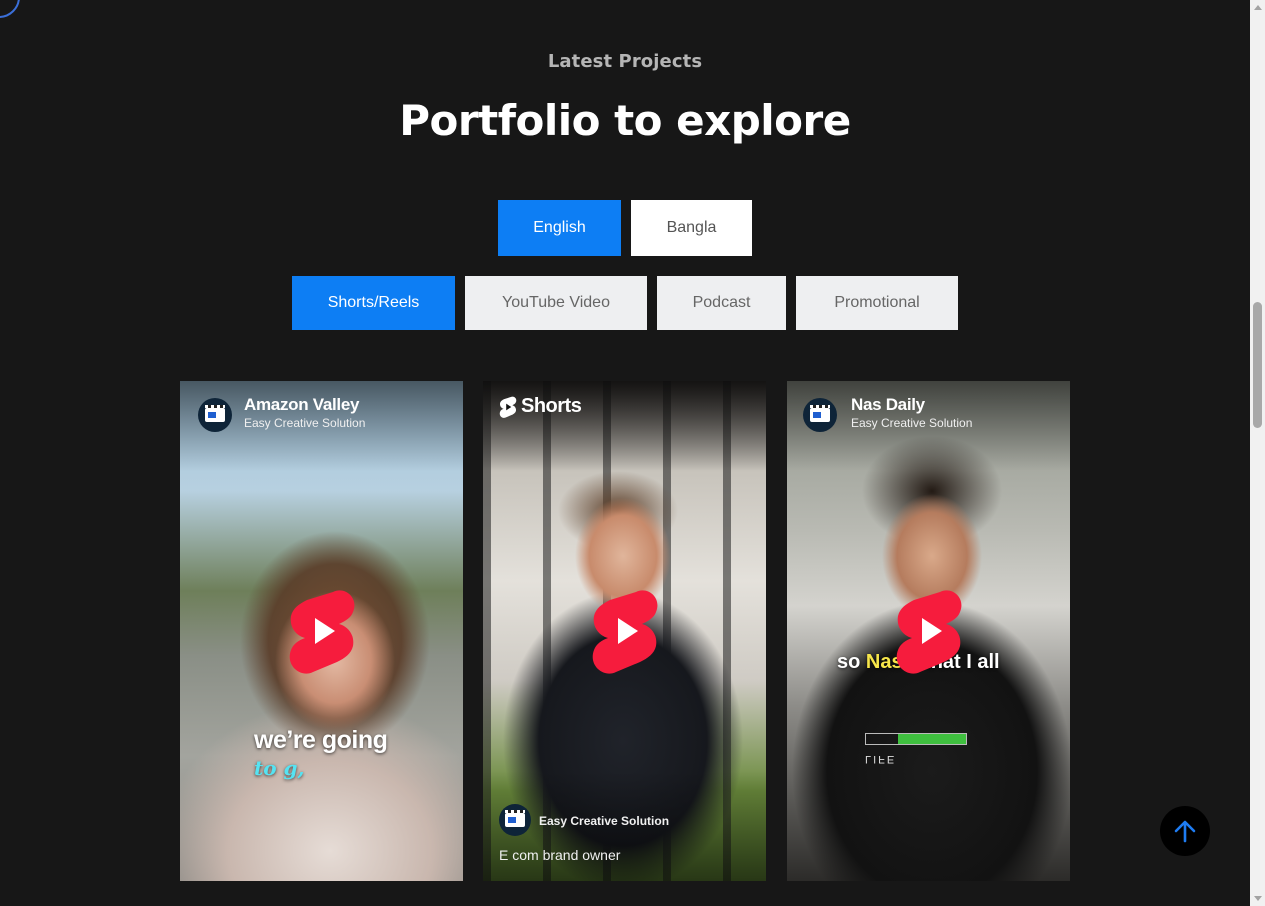 The height and width of the screenshot is (906, 1265). Describe the element at coordinates (560, 855) in the screenshot. I see `video-description: E com brand owner` at that location.